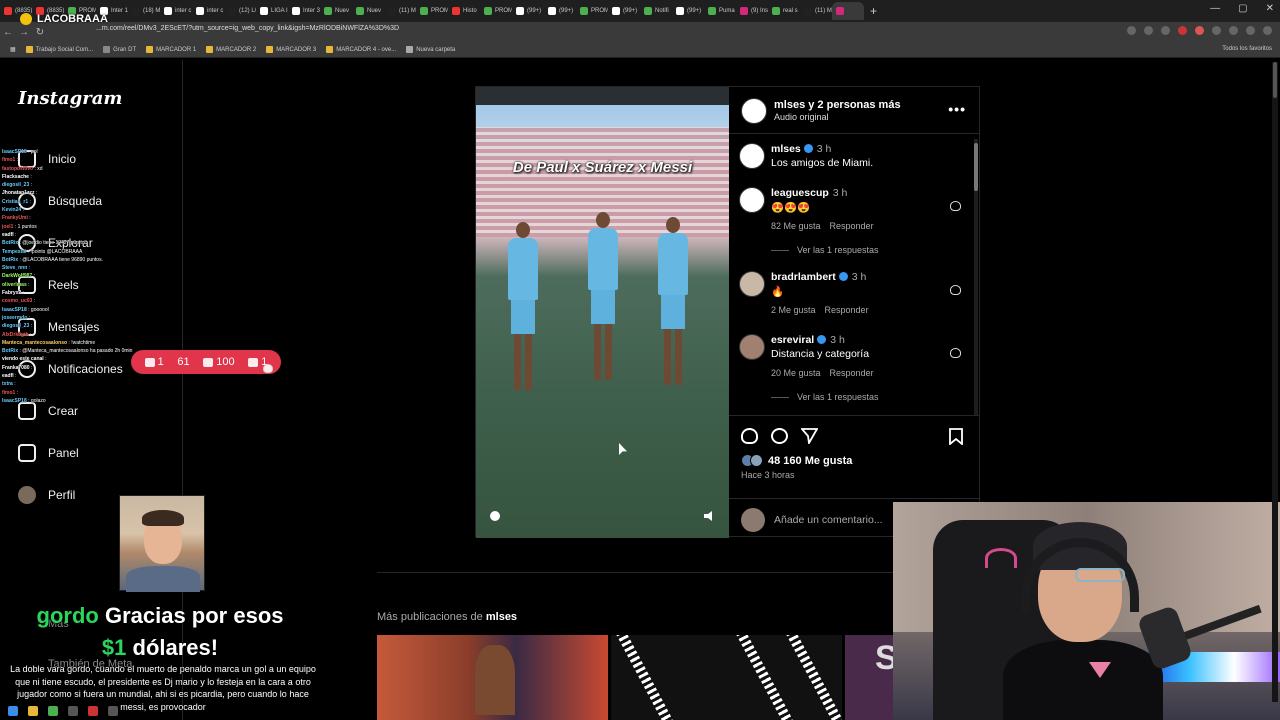 Image resolution: width=1280 pixels, height=720 pixels. I want to click on menu-icon, so click(1267, 30).